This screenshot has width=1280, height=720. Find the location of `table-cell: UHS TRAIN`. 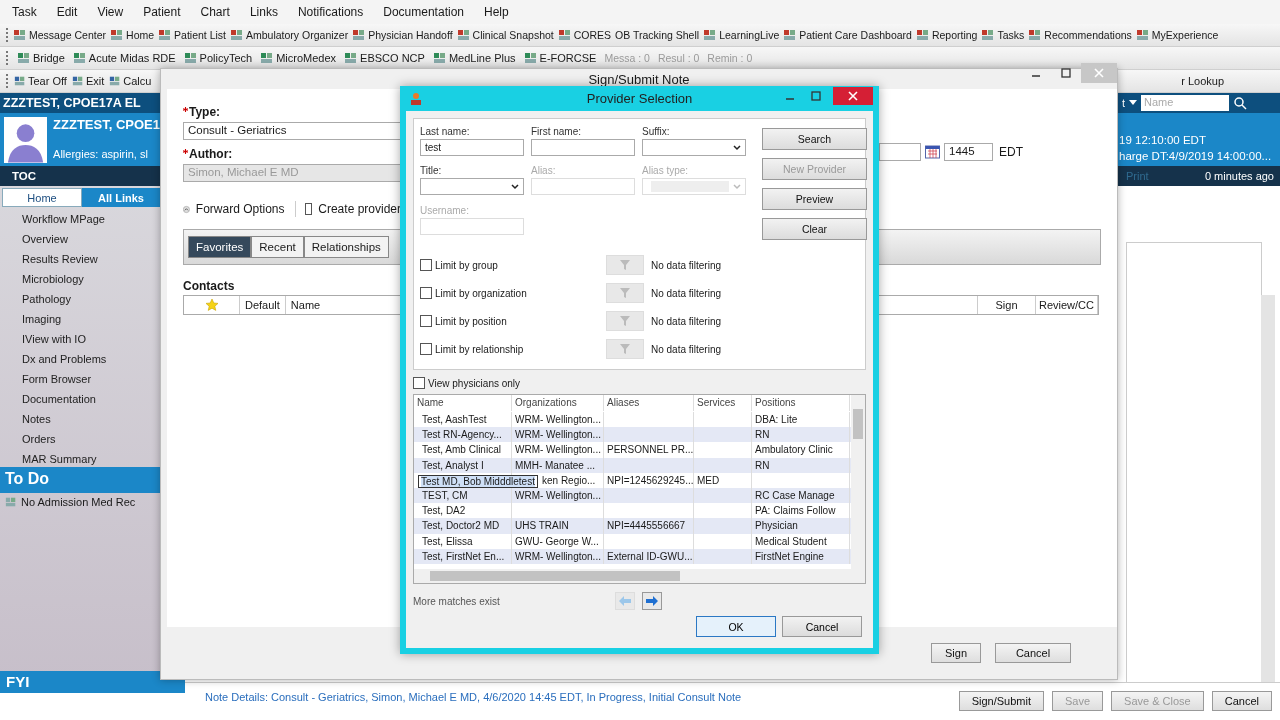

table-cell: UHS TRAIN is located at coordinates (558, 526).